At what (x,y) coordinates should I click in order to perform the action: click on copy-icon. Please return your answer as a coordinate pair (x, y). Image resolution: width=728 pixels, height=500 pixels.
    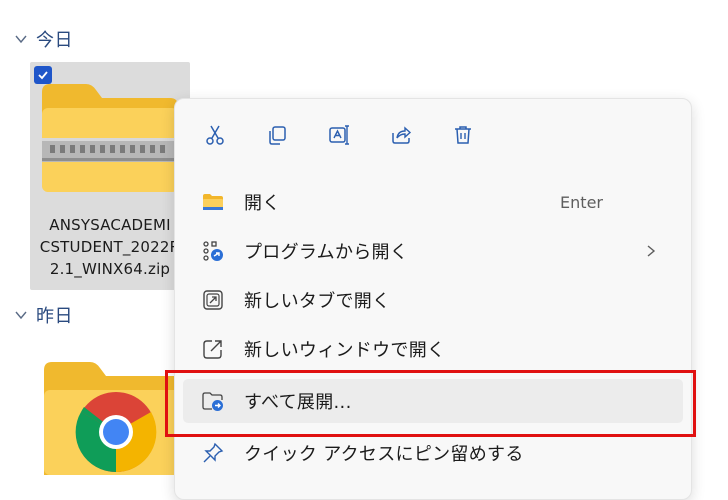
    Looking at the image, I should click on (277, 135).